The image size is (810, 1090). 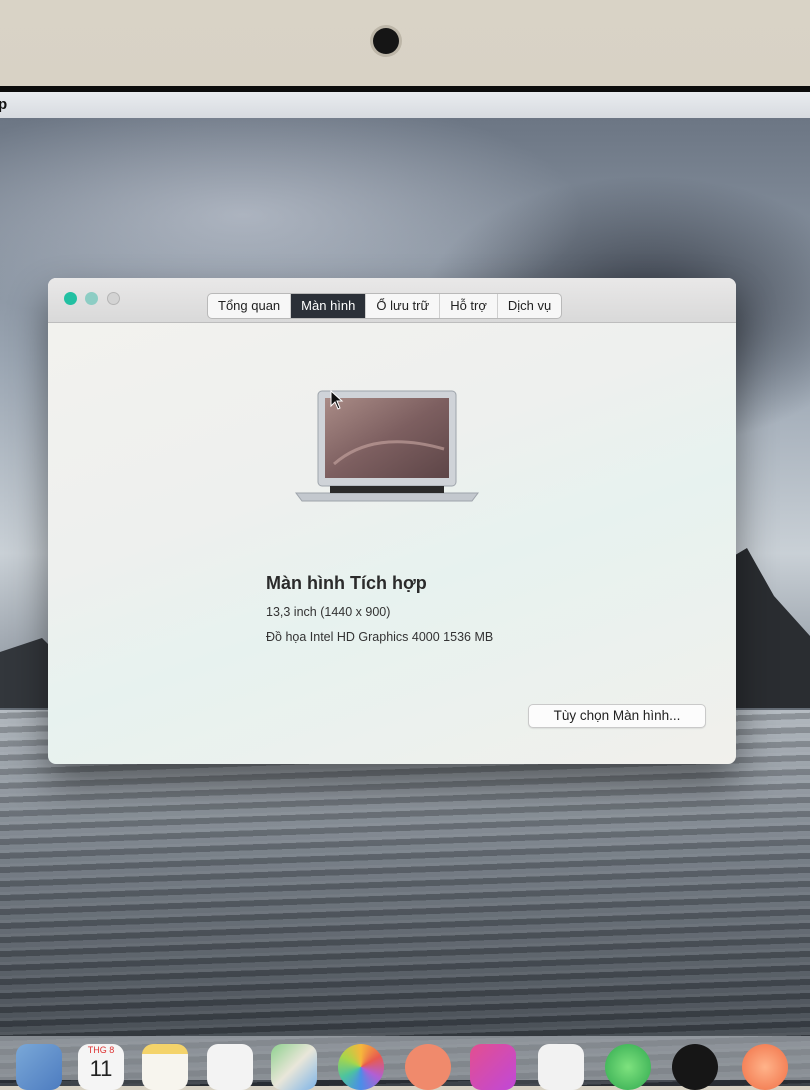 I want to click on facetime-icon, so click(x=428, y=1067).